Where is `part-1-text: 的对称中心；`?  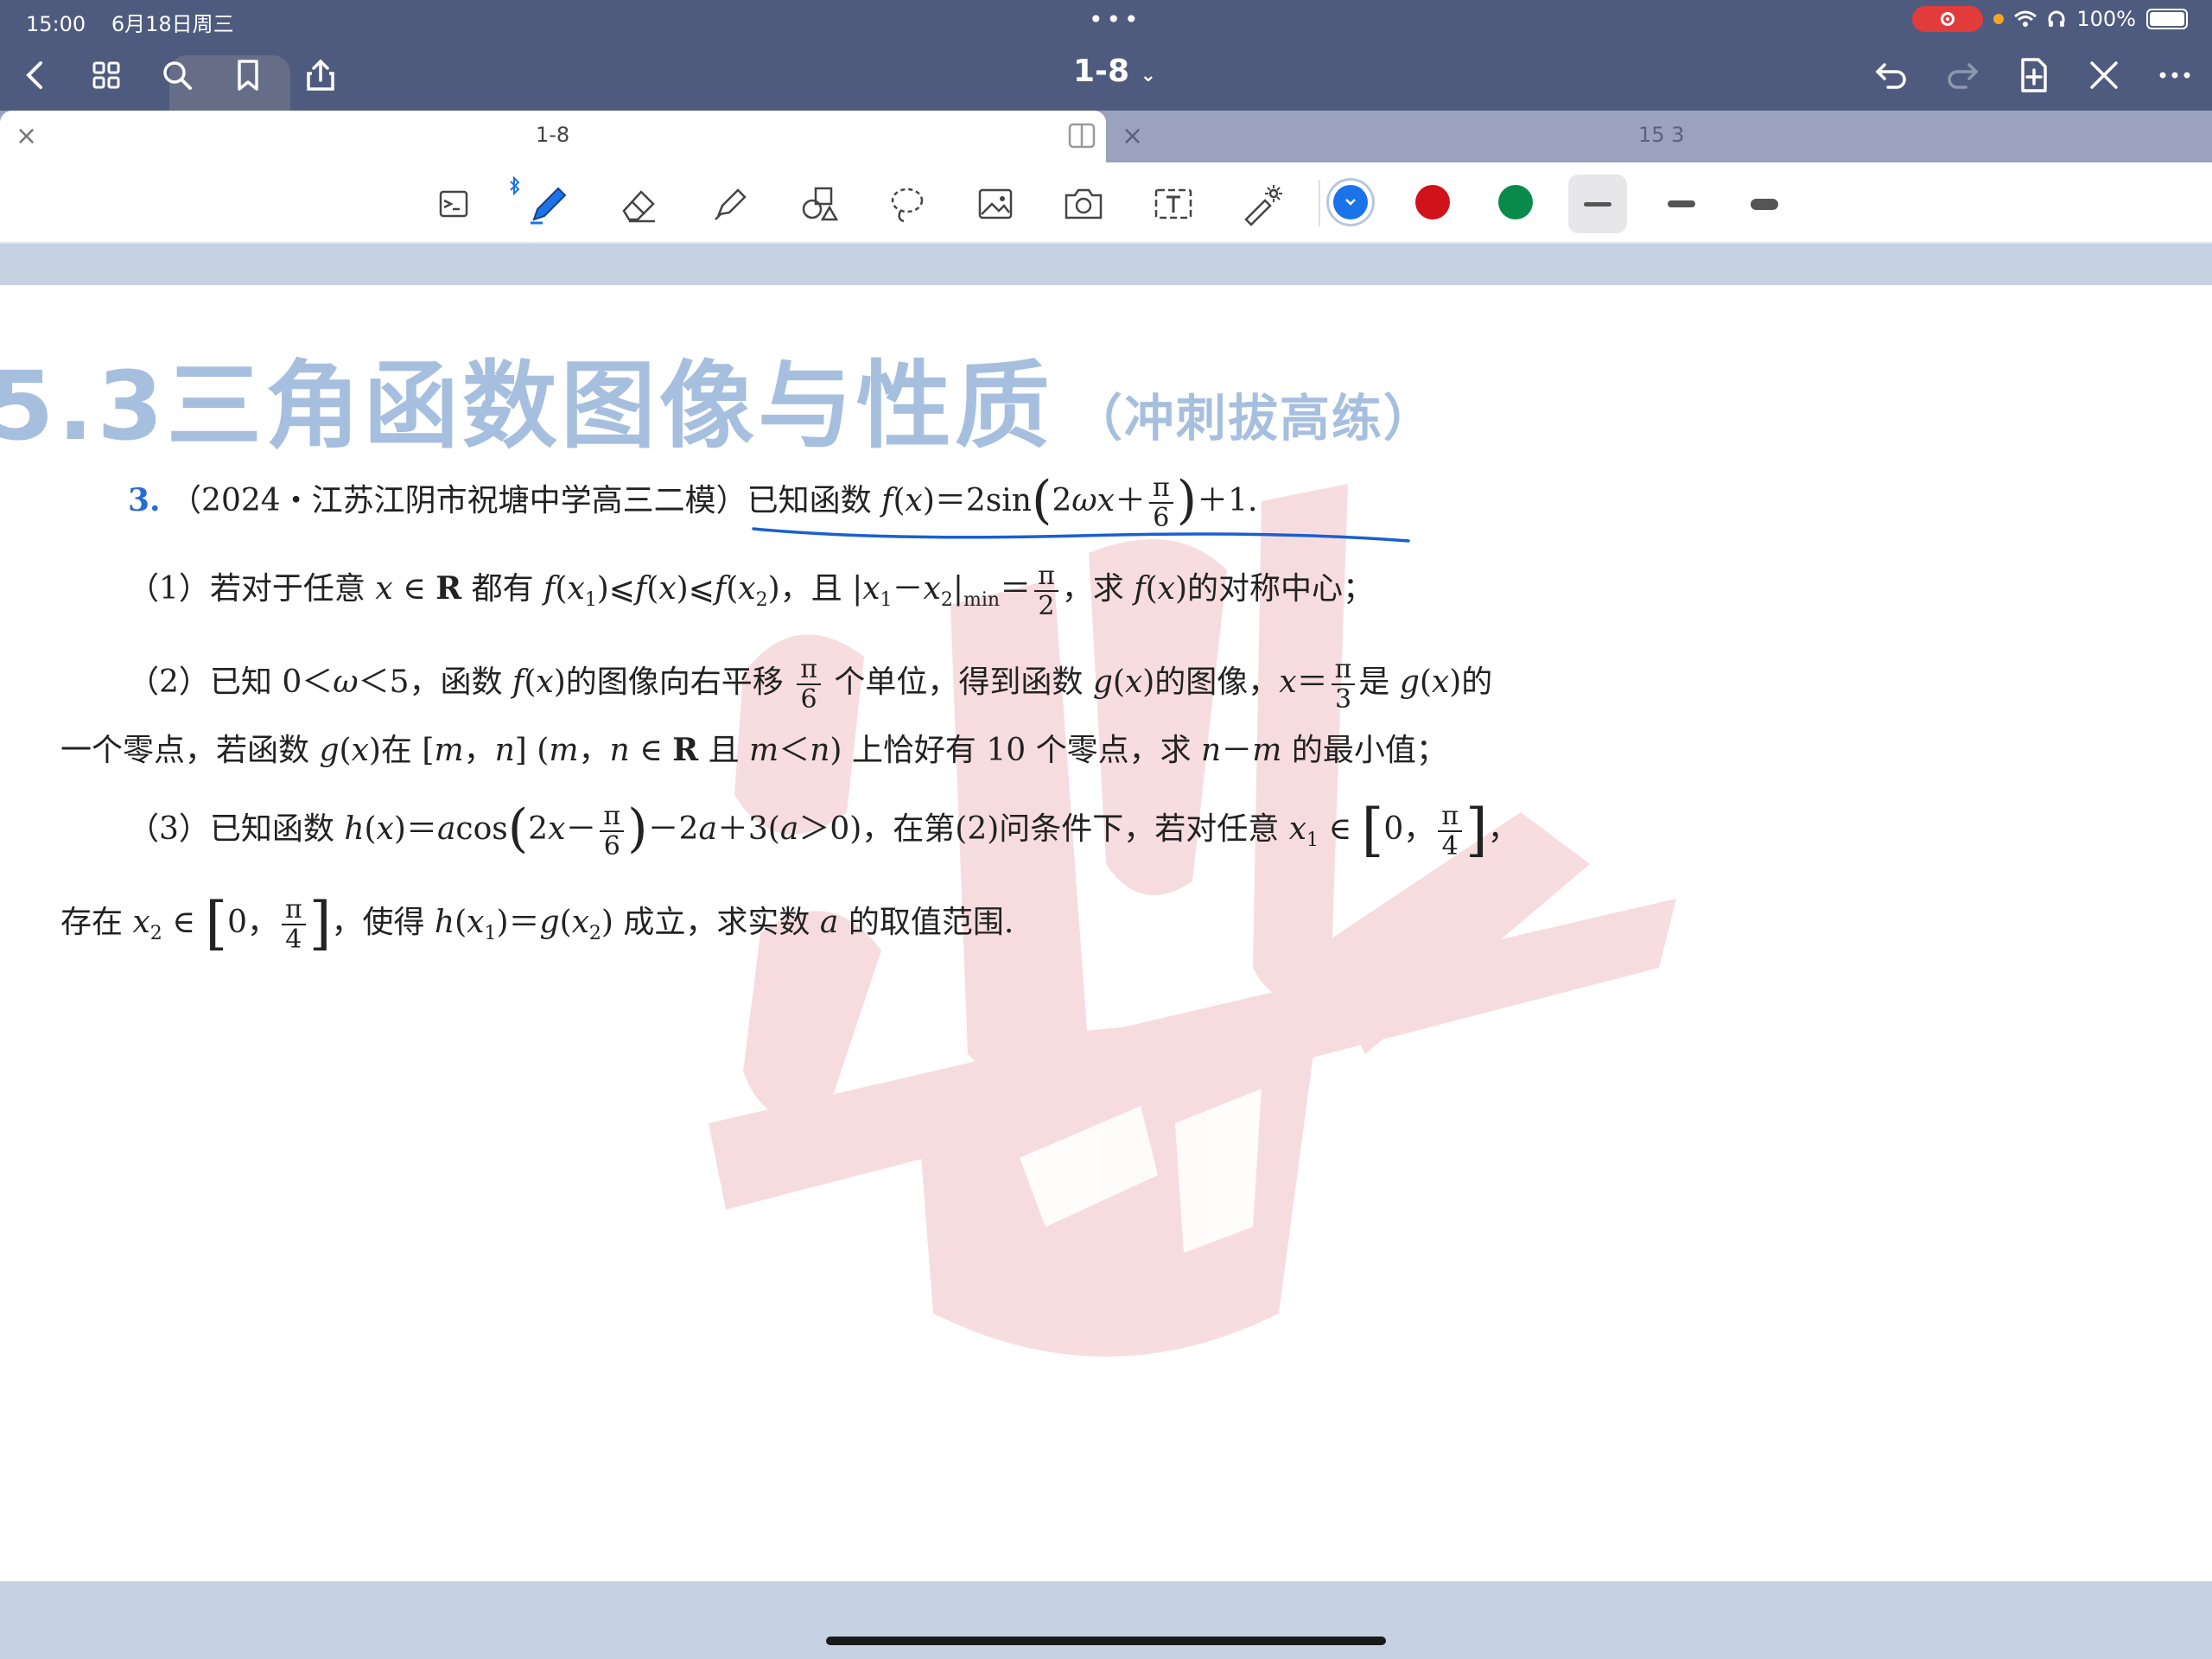
part-1-text: 的对称中心； is located at coordinates (1281, 589).